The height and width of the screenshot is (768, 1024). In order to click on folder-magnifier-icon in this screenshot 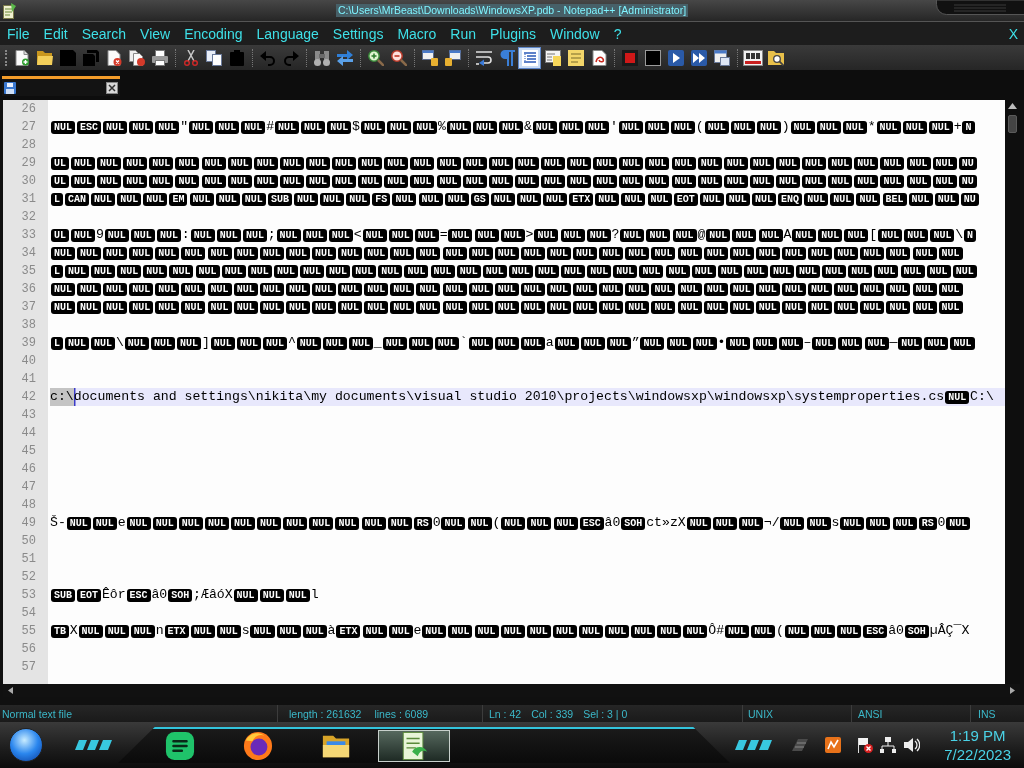, I will do `click(775, 57)`.